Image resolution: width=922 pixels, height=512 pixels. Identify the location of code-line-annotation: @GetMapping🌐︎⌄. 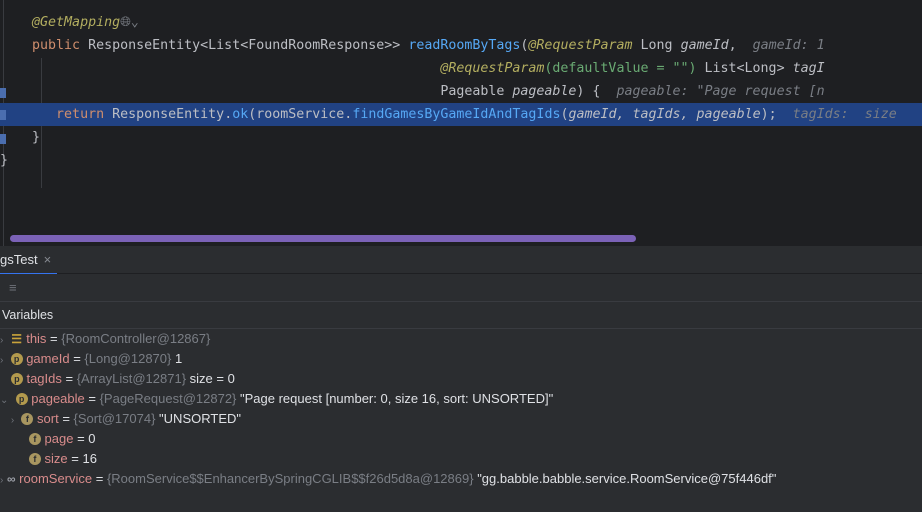
(85, 22).